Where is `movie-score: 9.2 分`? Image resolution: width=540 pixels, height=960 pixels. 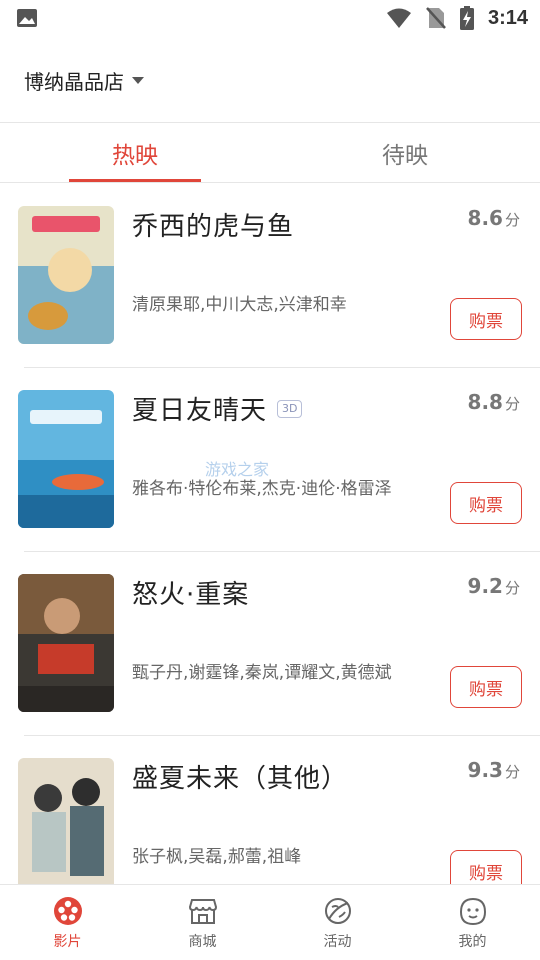
movie-score: 9.2 分 is located at coordinates (494, 586).